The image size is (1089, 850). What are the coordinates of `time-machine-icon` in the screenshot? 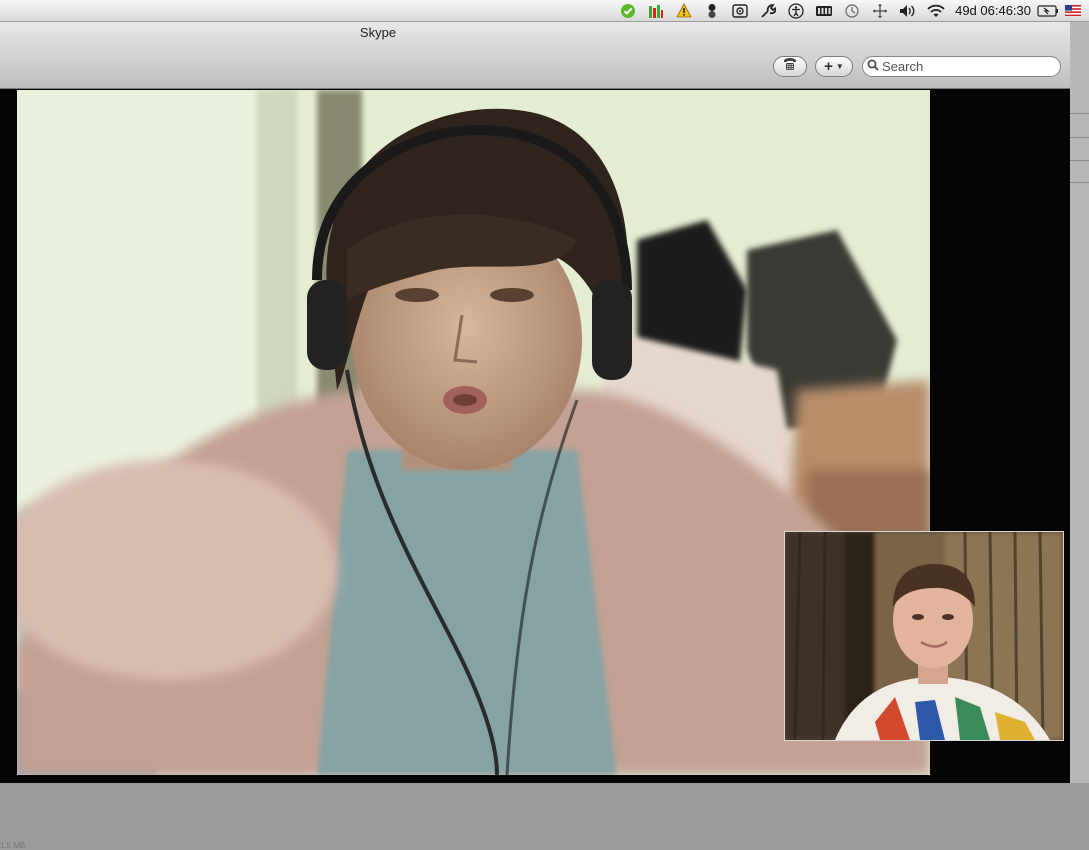 It's located at (852, 11).